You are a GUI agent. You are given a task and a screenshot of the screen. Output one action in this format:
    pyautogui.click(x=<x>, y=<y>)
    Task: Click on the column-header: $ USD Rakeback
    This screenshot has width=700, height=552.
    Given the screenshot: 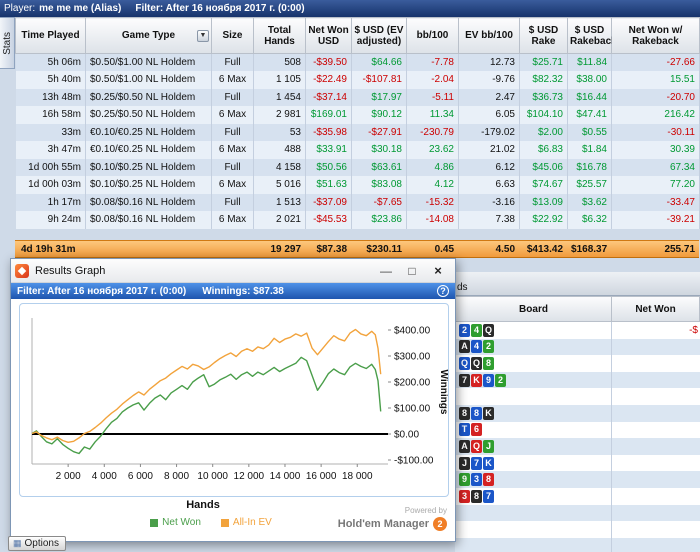 What is the action you would take?
    pyautogui.click(x=592, y=35)
    